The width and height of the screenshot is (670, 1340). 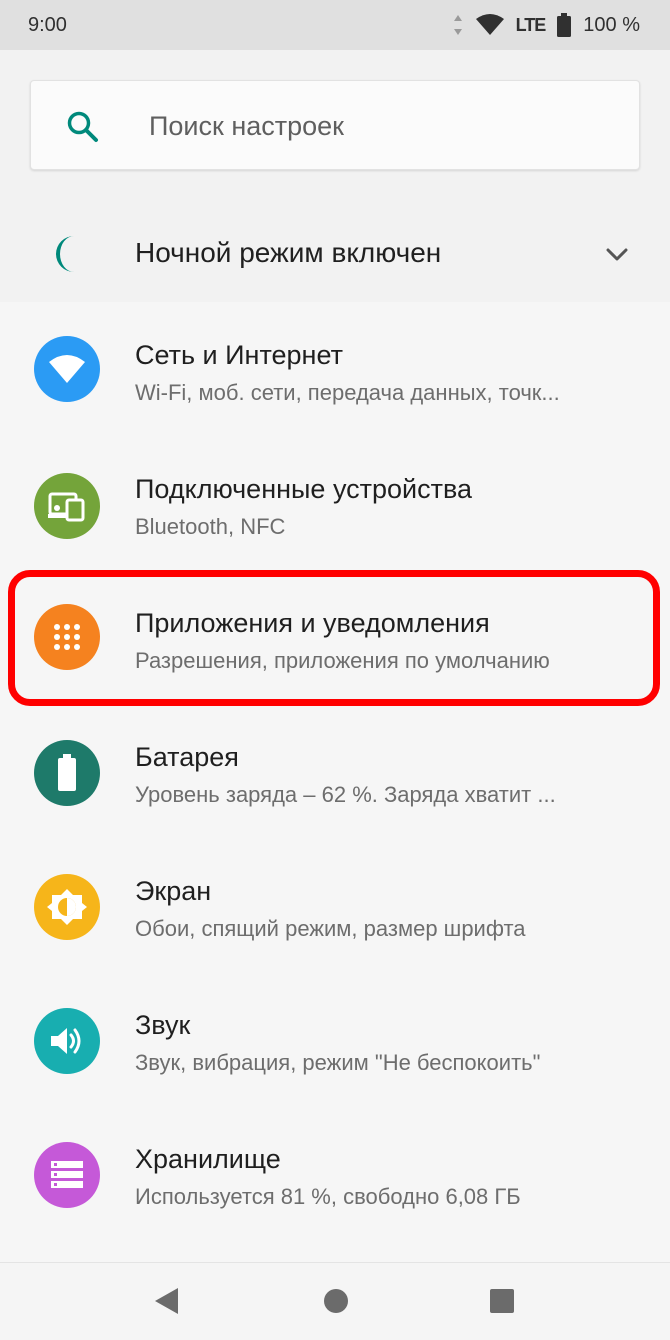 I want to click on battery-status-icon, so click(x=564, y=25).